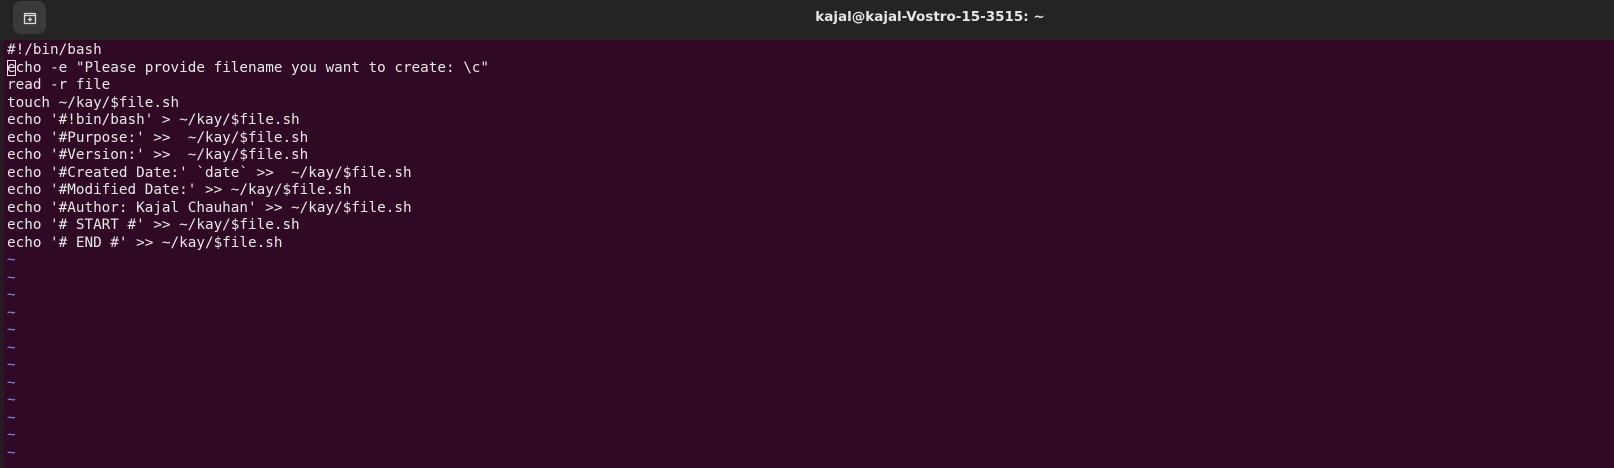  What do you see at coordinates (2, 254) in the screenshot?
I see `window-left-edge` at bounding box center [2, 254].